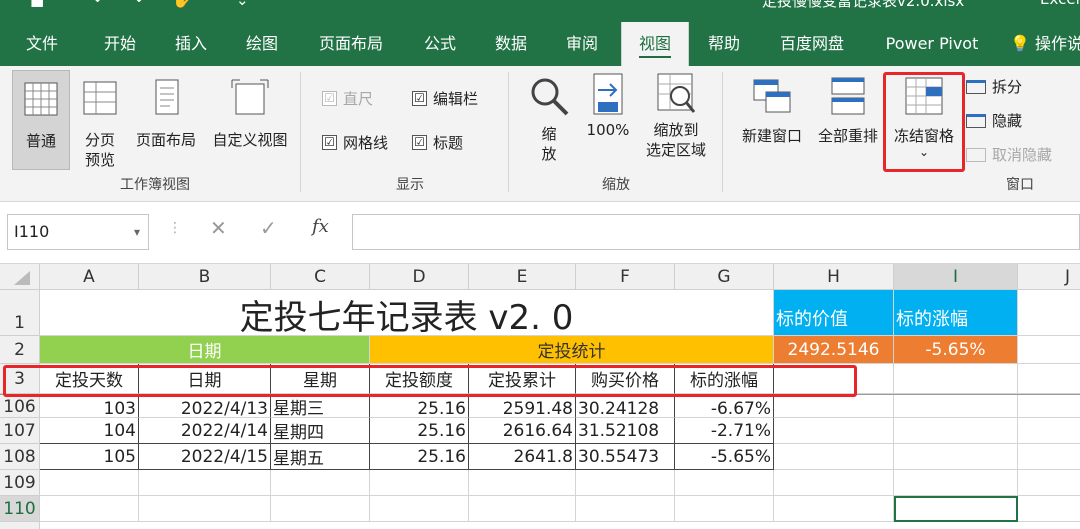 This screenshot has width=1080, height=529. What do you see at coordinates (175, 228) in the screenshot?
I see `drag-handle-icon: ⋮` at bounding box center [175, 228].